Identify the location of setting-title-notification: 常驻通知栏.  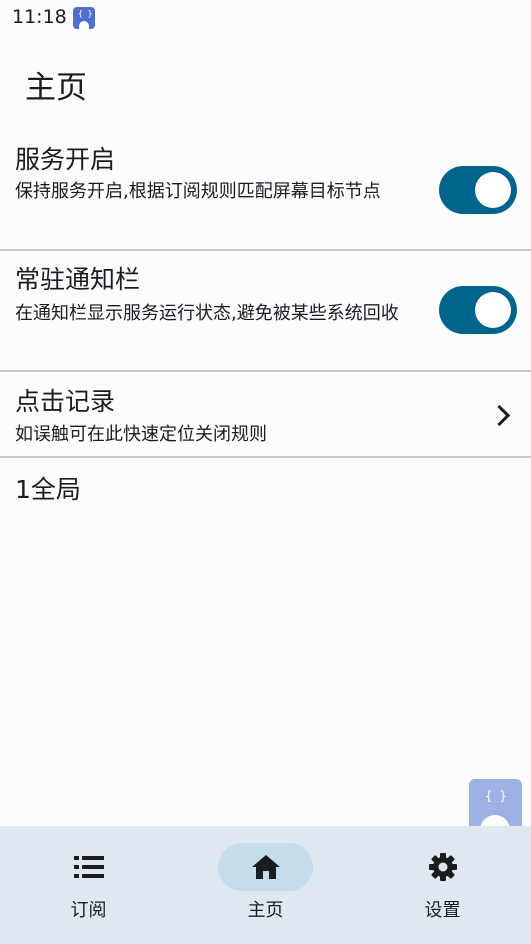
(78, 279).